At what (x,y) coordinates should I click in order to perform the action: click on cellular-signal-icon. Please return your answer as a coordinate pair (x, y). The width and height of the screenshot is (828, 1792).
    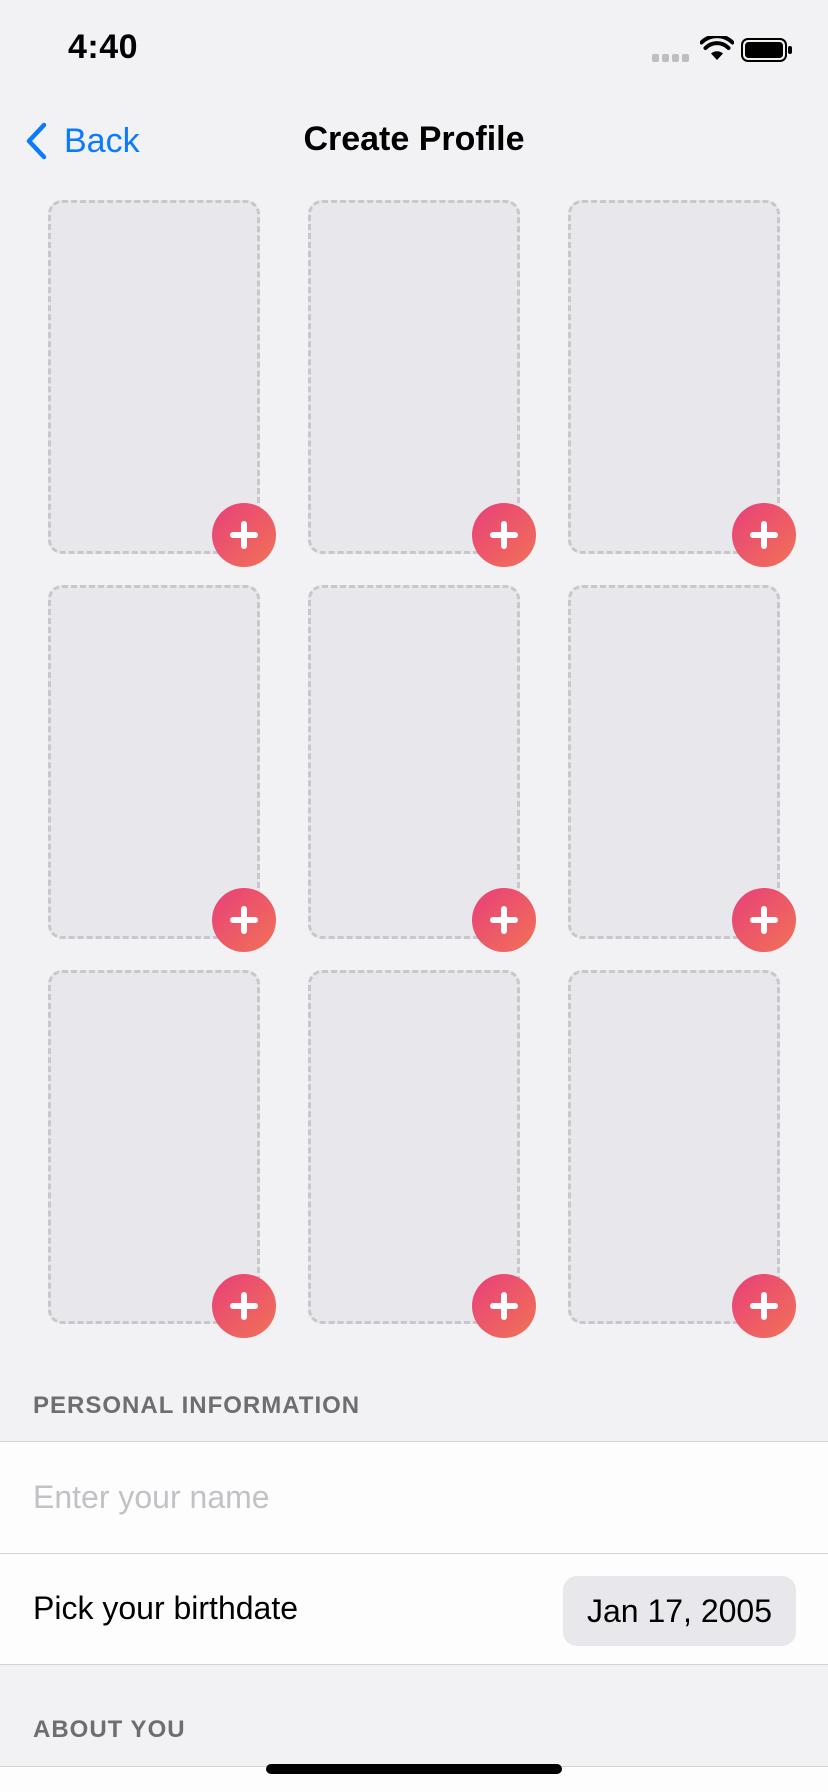
    Looking at the image, I should click on (672, 57).